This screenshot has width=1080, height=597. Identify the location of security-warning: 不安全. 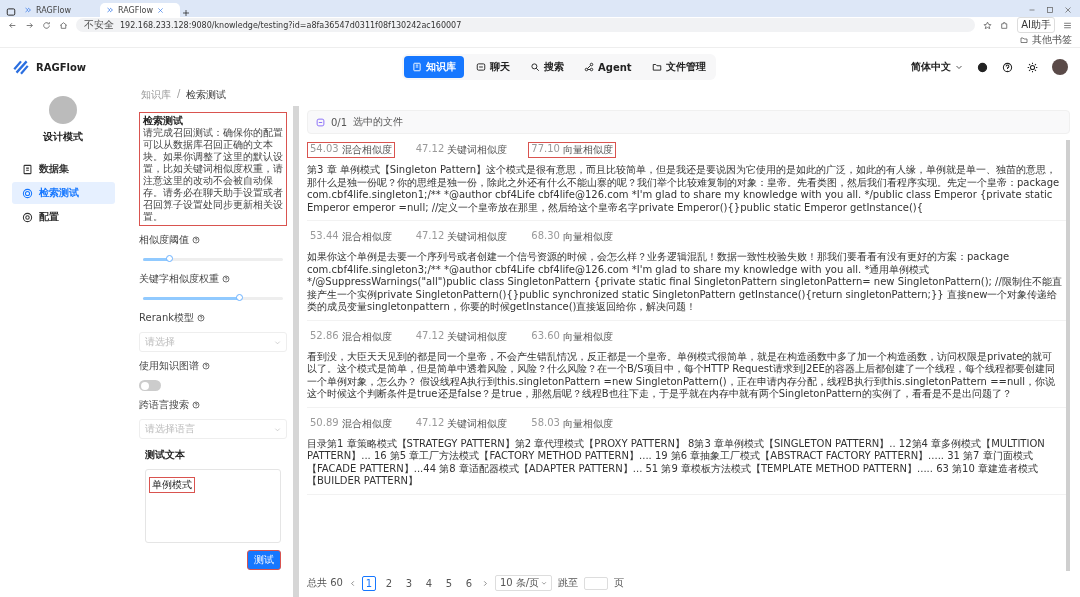
(99, 25).